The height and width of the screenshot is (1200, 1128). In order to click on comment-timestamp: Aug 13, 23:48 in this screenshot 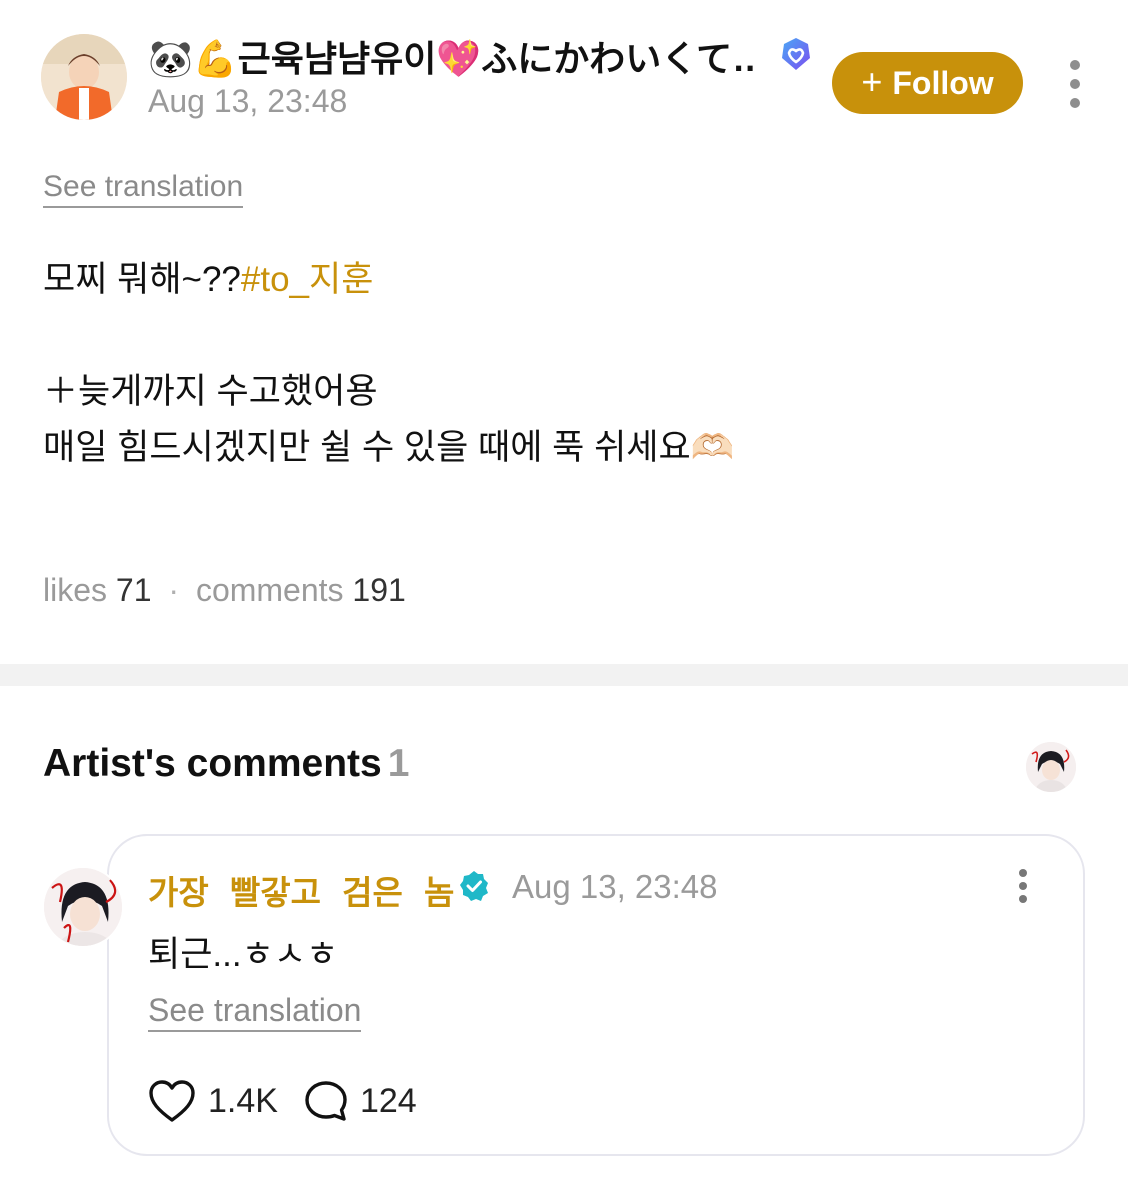, I will do `click(615, 886)`.